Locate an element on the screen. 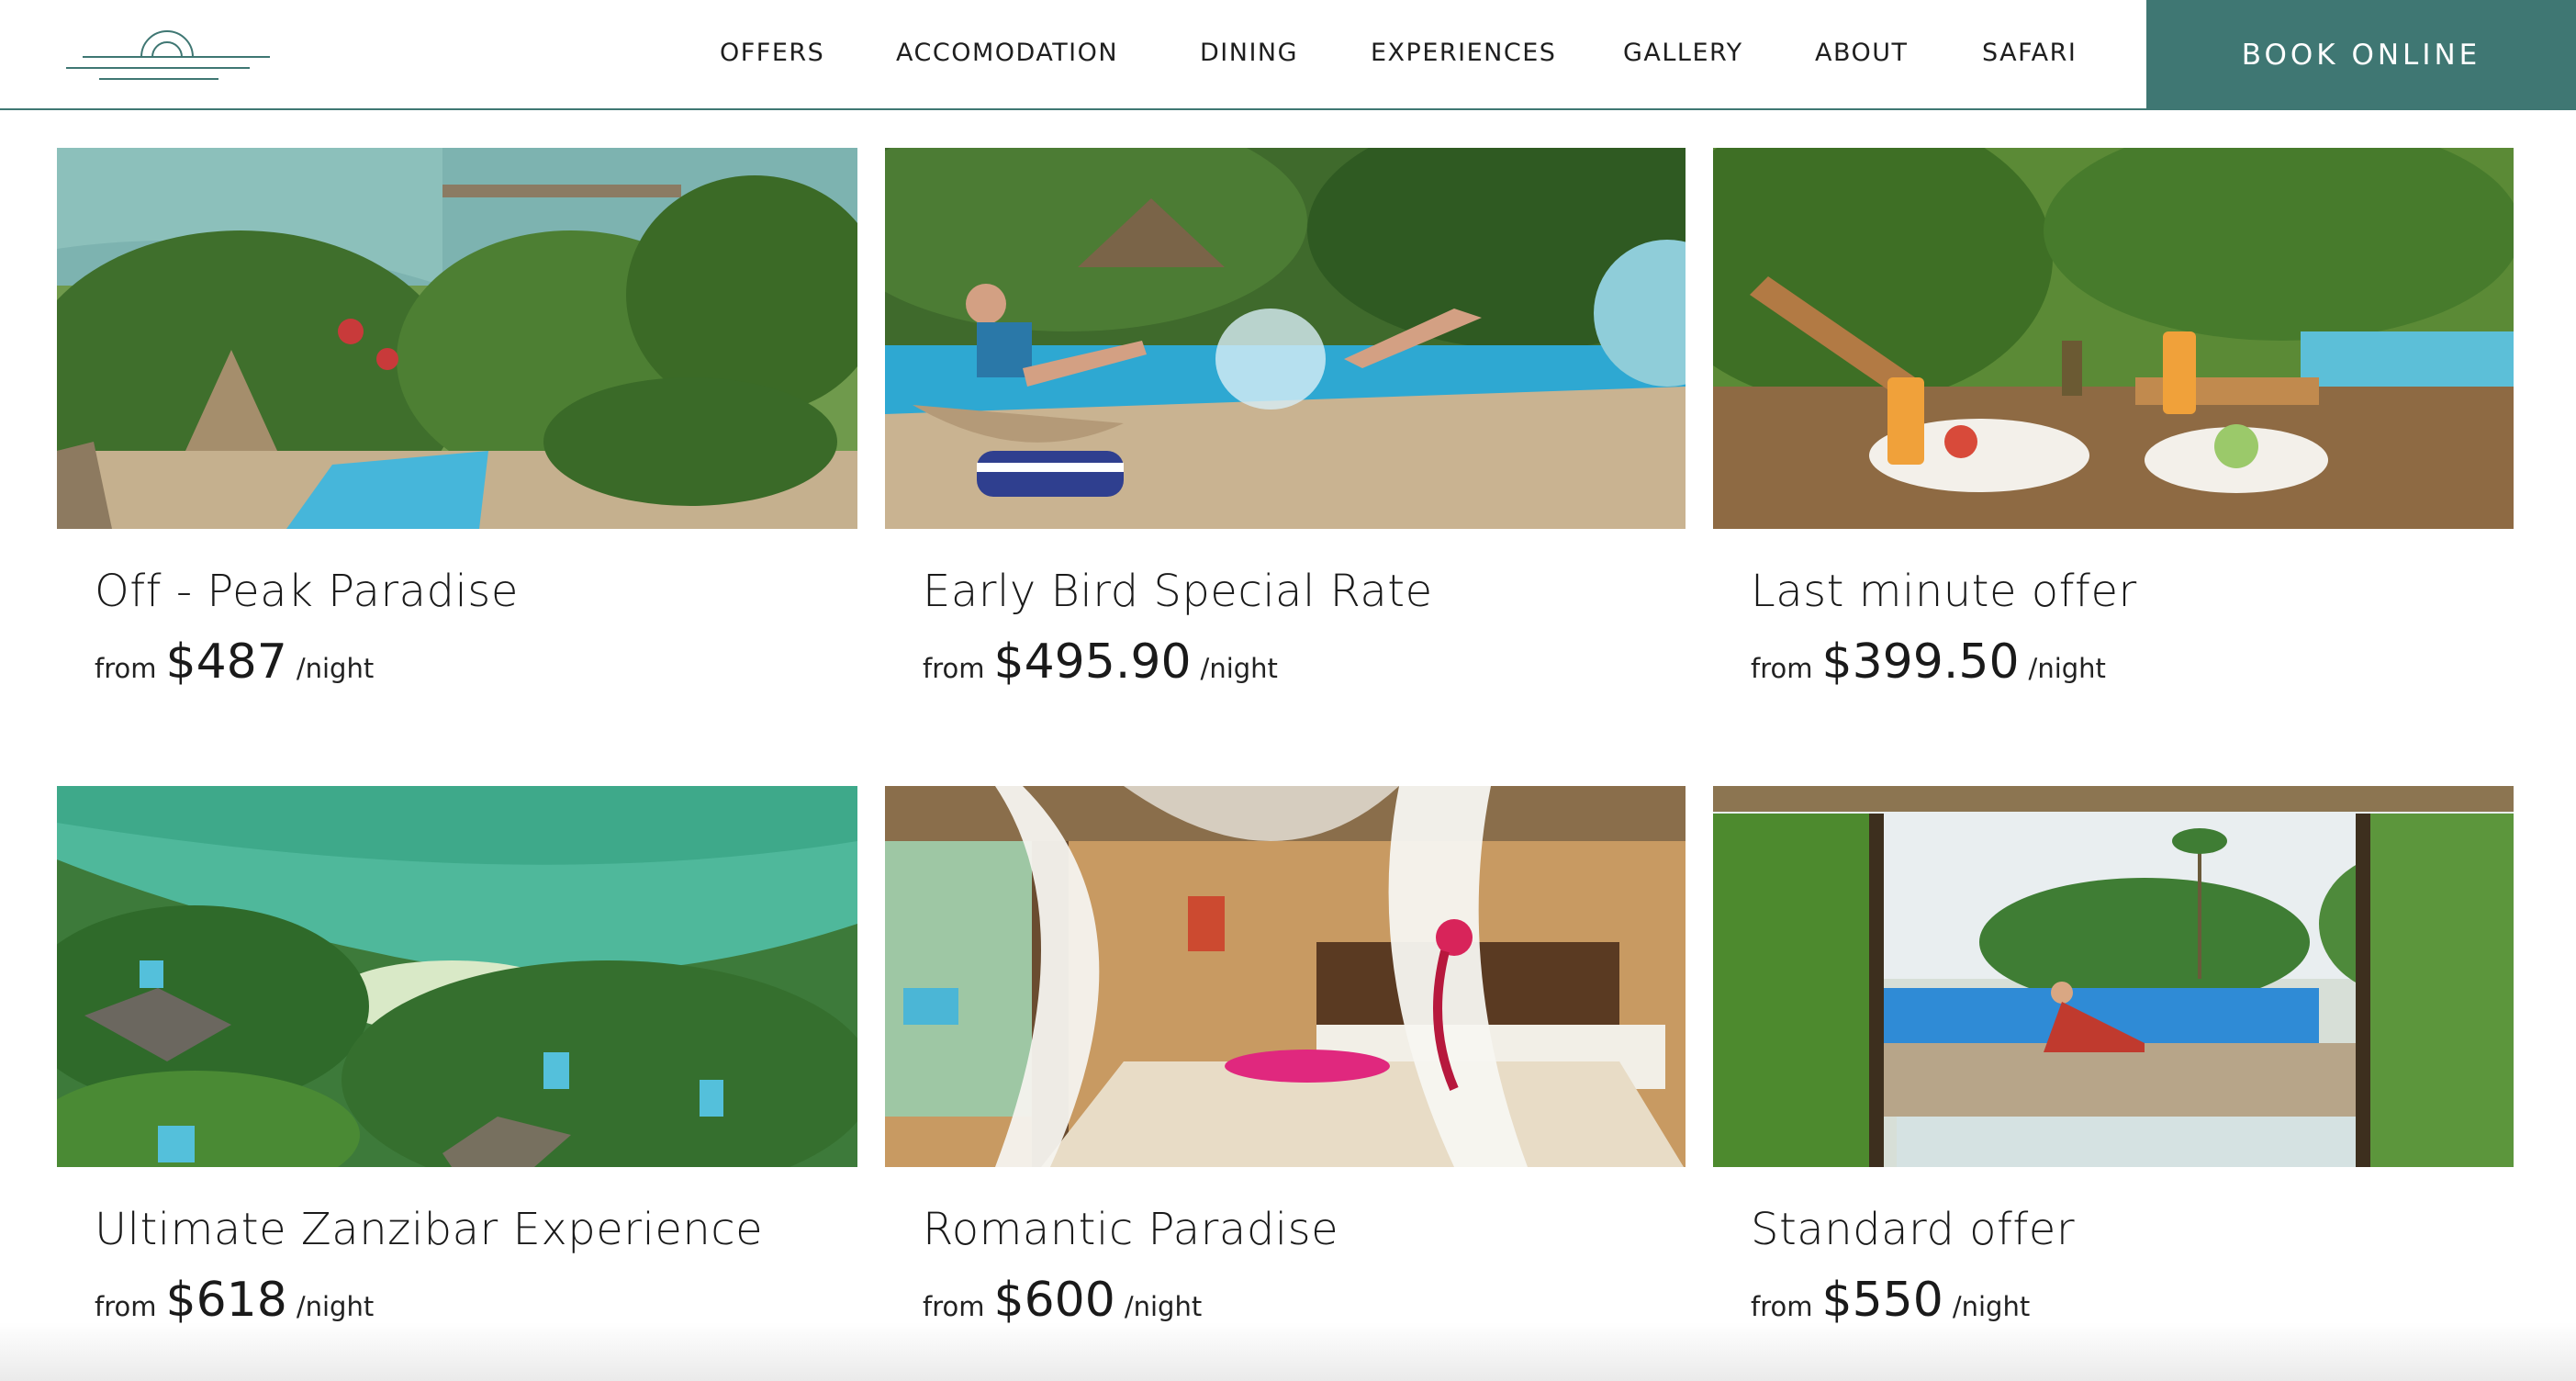 This screenshot has width=2576, height=1381. offer-title: Romantic Paradise is located at coordinates (1130, 1229).